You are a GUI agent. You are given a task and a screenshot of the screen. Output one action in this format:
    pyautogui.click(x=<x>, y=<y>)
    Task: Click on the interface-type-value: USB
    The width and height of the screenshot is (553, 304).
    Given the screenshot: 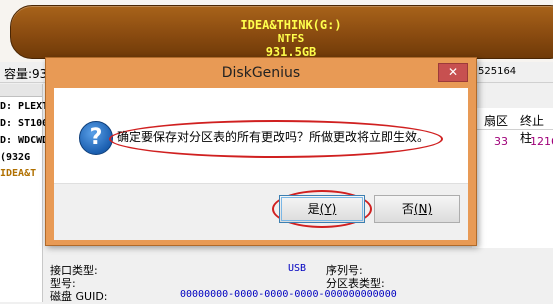 What is the action you would take?
    pyautogui.click(x=297, y=268)
    